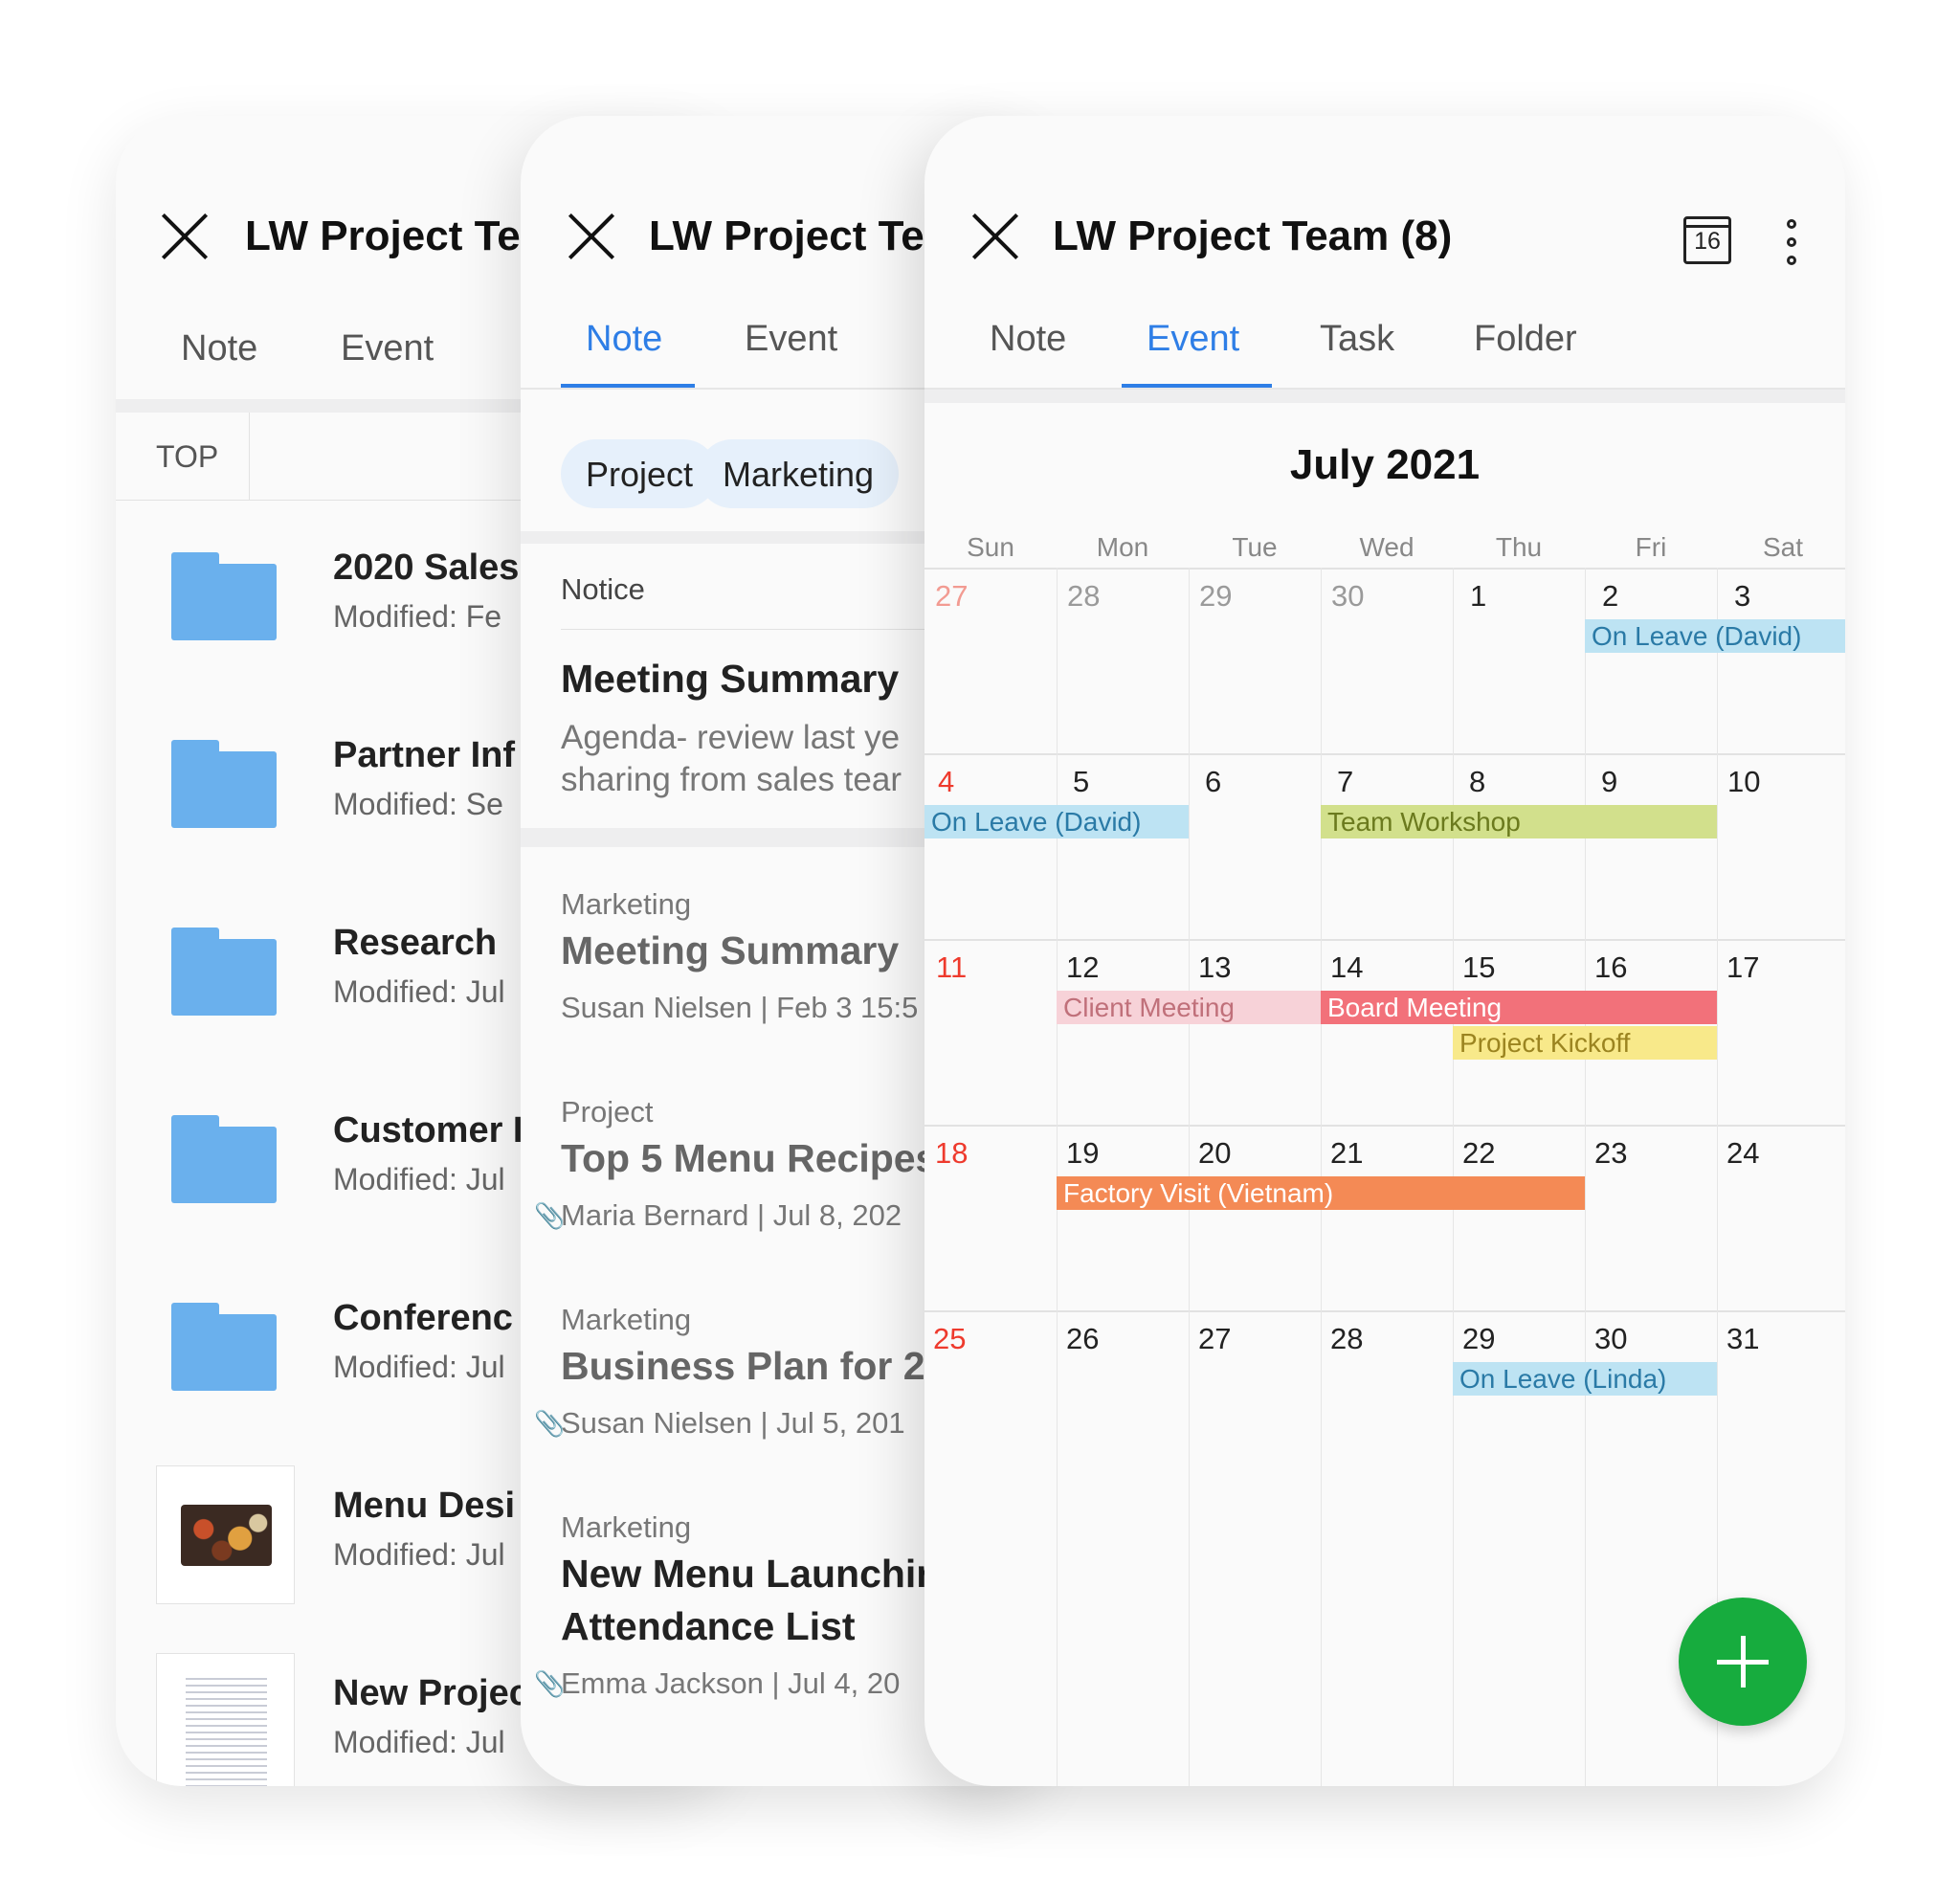 The width and height of the screenshot is (1960, 1900). Describe the element at coordinates (1744, 782) in the screenshot. I see `day-number: 10` at that location.